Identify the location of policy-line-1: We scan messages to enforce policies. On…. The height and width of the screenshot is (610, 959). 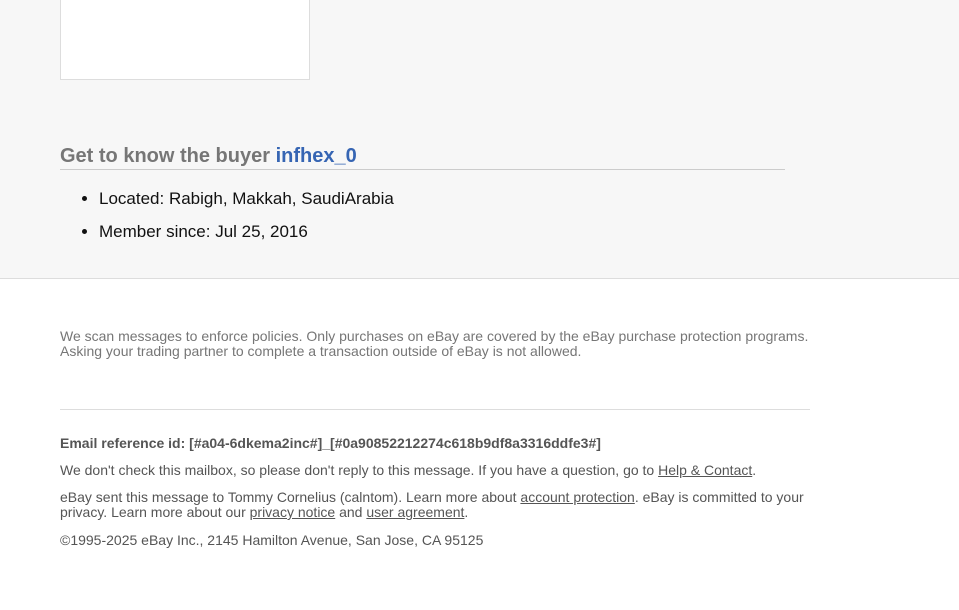
(434, 336).